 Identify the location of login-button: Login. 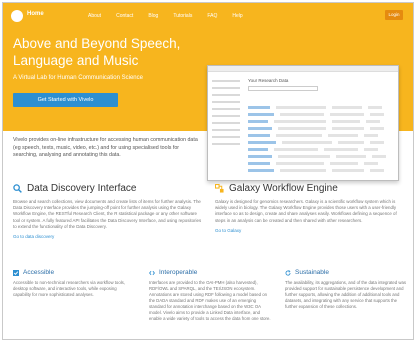
(394, 15).